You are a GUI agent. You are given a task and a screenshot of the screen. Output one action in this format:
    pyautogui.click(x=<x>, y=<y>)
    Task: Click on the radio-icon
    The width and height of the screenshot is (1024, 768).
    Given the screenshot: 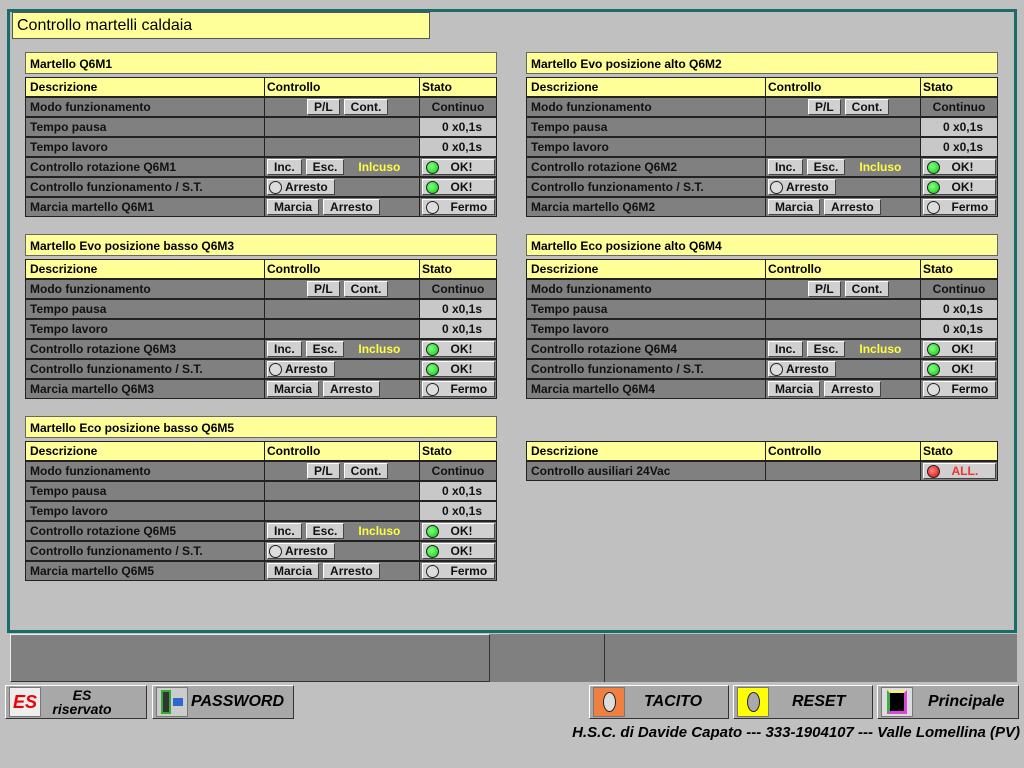 What is the action you would take?
    pyautogui.click(x=776, y=187)
    